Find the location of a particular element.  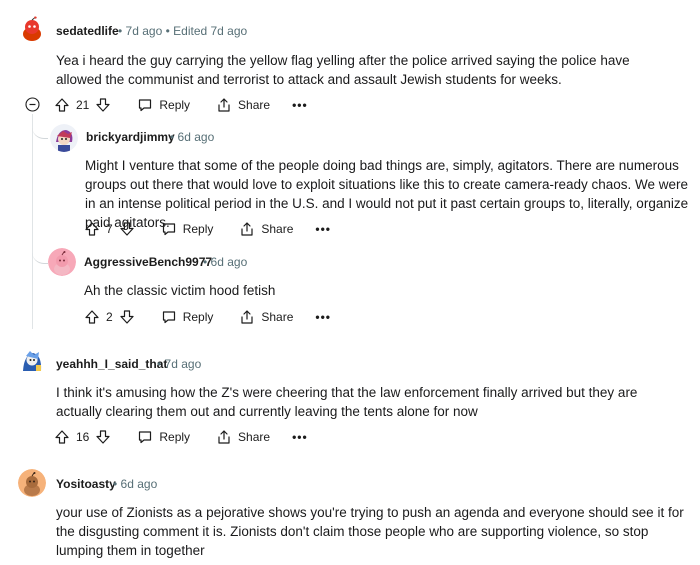

comment-meta: • 7d ago is located at coordinates (179, 364).